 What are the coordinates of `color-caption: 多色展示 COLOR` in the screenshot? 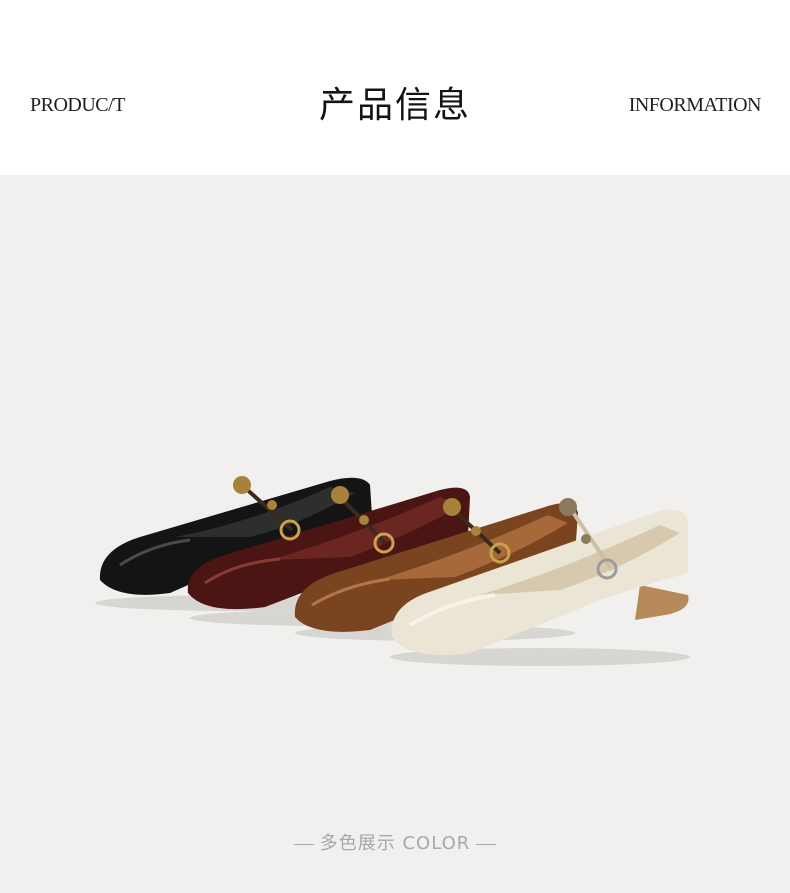 It's located at (395, 842).